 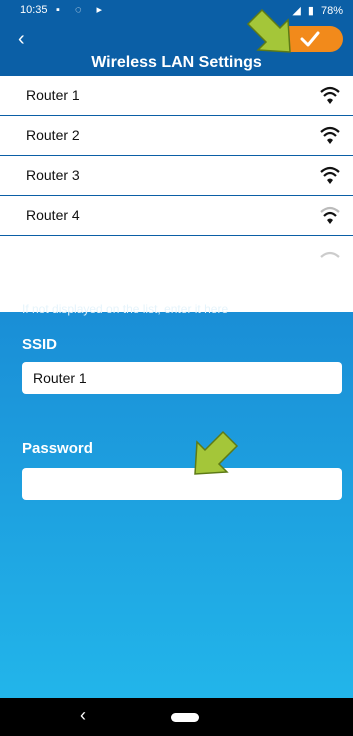 I want to click on network-name: Router 4, so click(x=53, y=215).